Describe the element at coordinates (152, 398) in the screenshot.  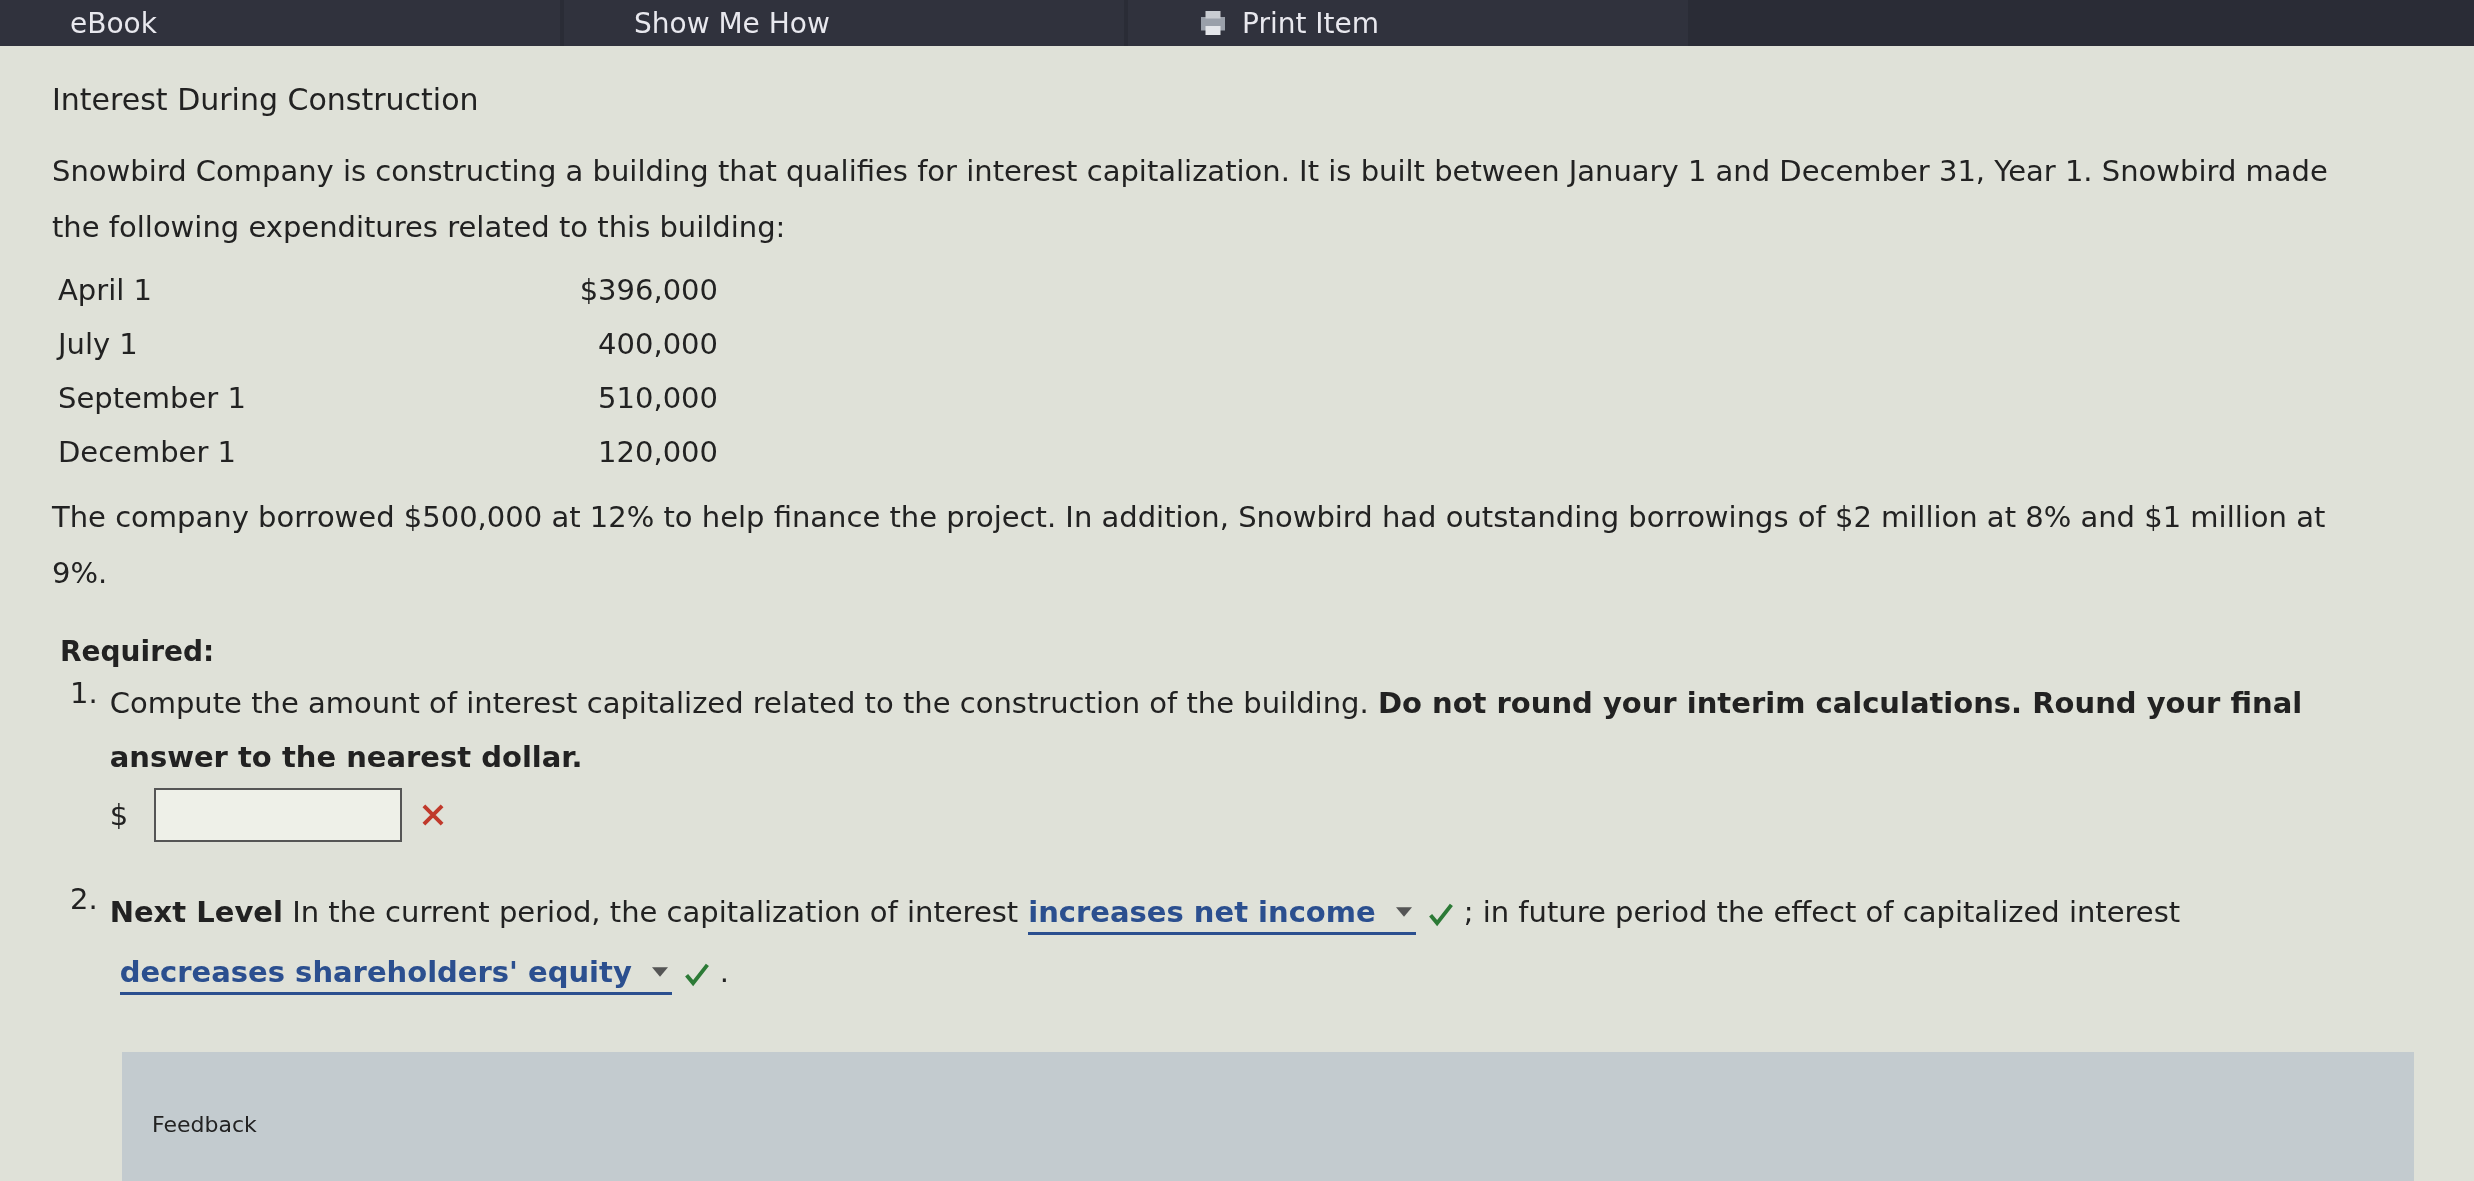
I see `expenditure-date: September 1` at that location.